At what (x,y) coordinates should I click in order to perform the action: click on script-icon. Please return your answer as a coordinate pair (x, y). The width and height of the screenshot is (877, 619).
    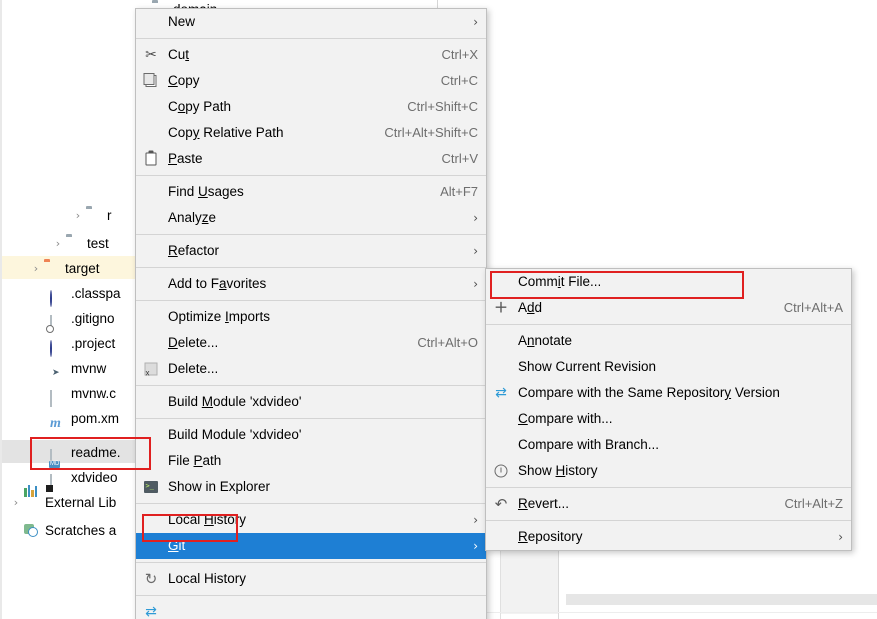
    Looking at the image, I should click on (58, 369).